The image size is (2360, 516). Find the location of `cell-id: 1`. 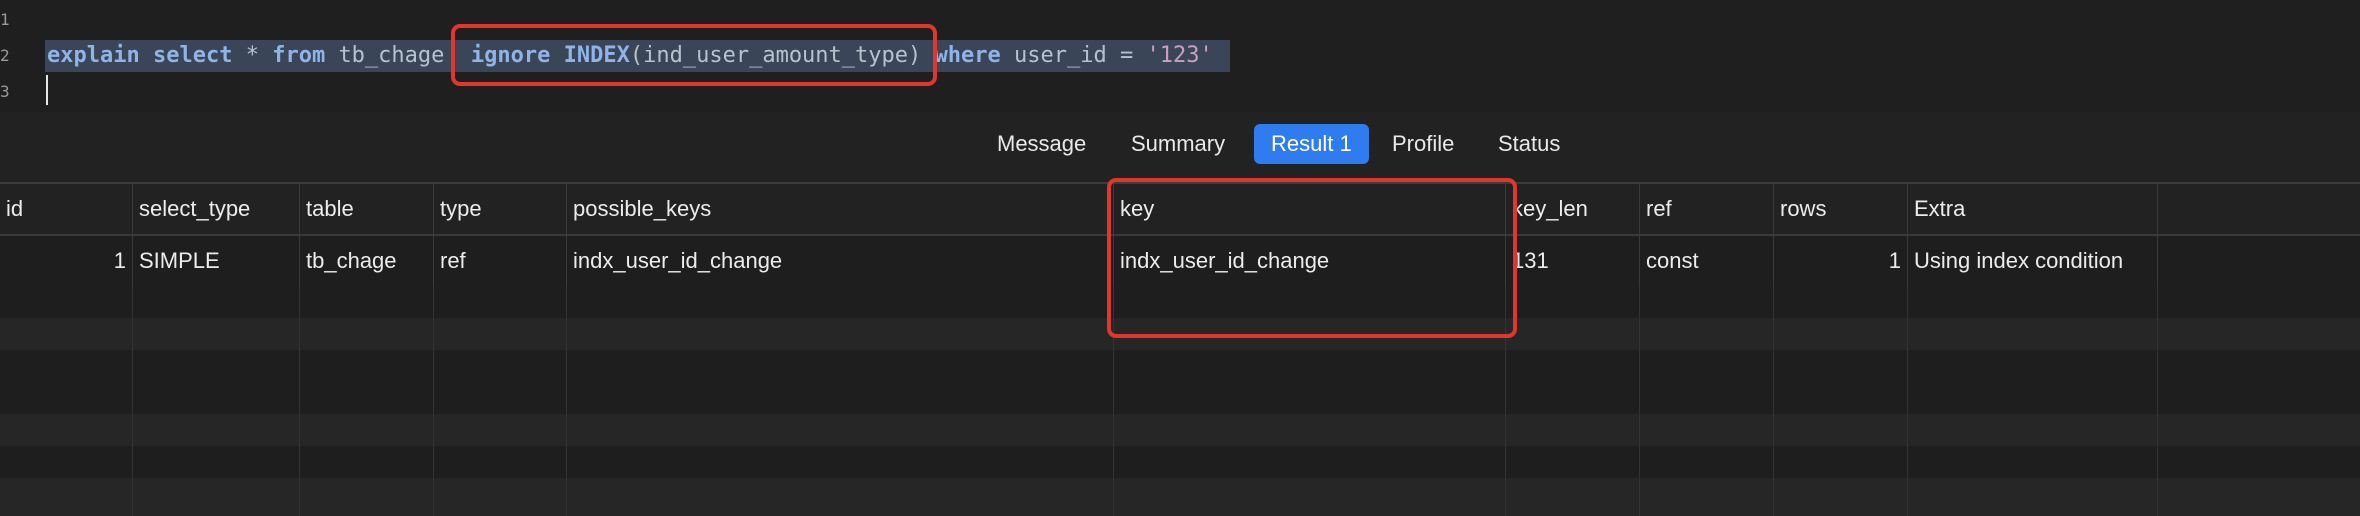

cell-id: 1 is located at coordinates (66, 261).